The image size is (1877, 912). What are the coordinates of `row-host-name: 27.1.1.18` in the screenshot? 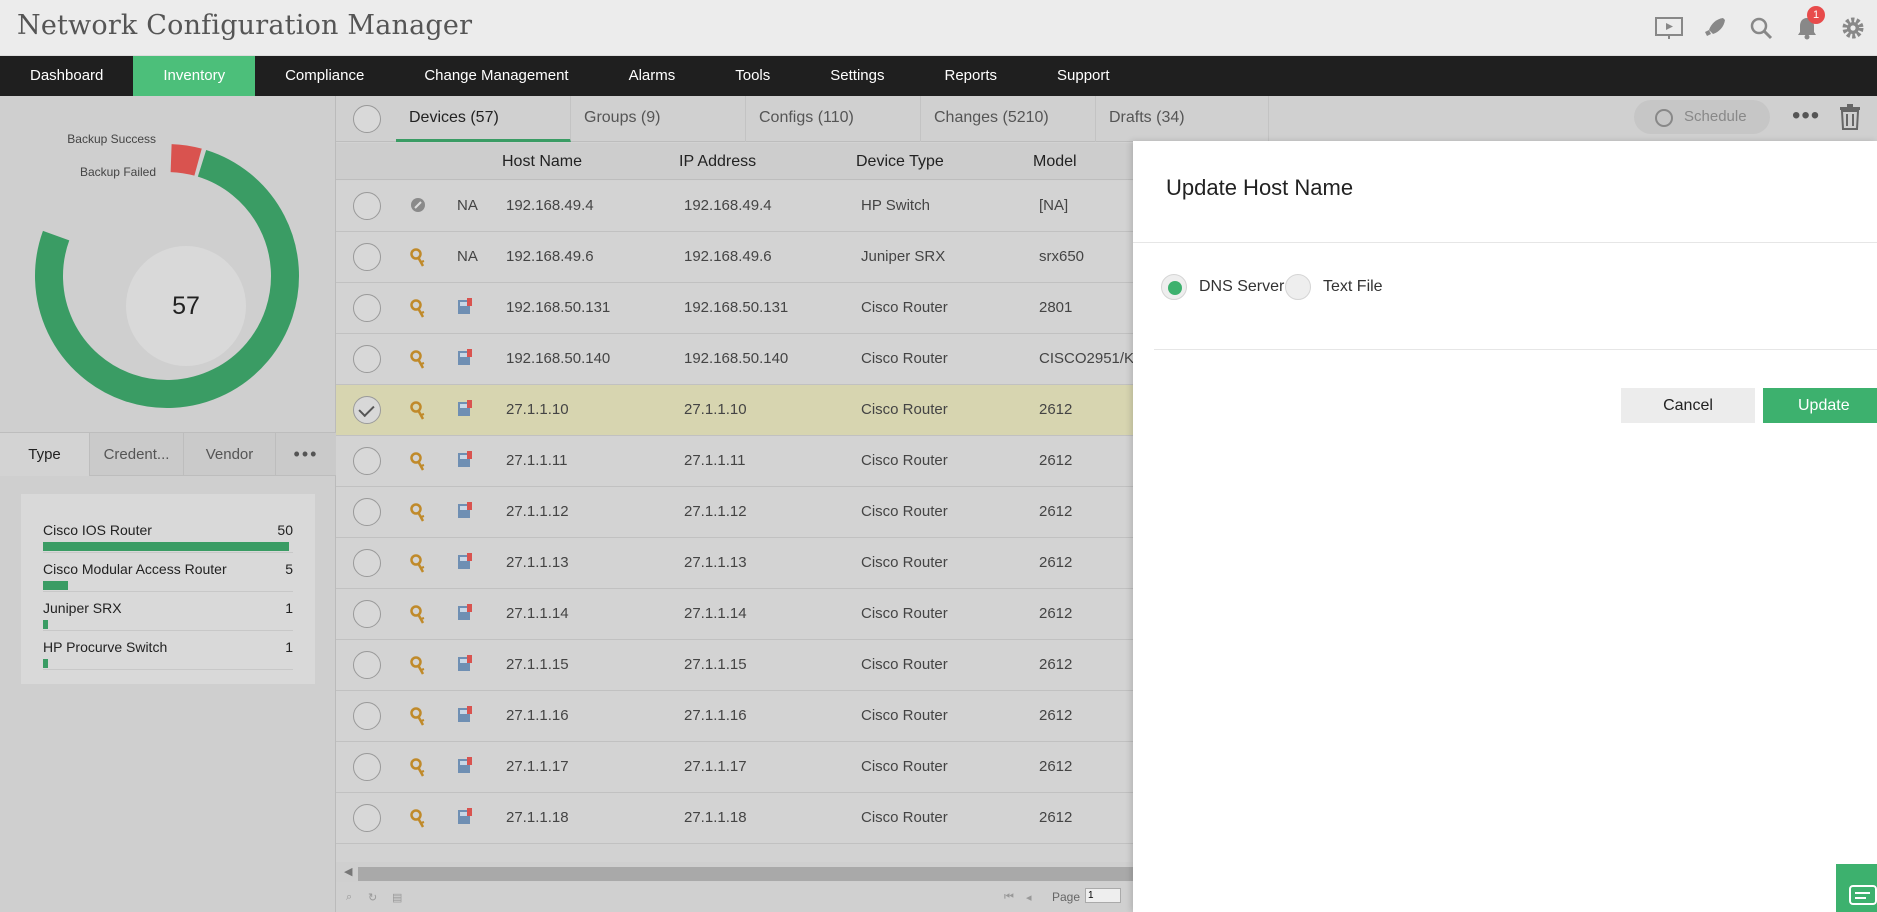 It's located at (537, 818).